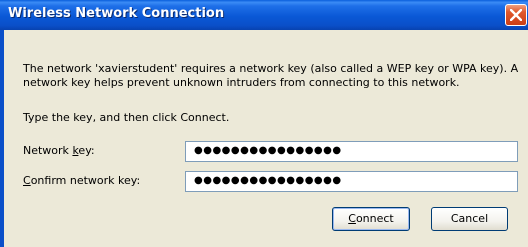 This screenshot has height=247, width=528. What do you see at coordinates (59, 150) in the screenshot?
I see `network-key-label: Network key:` at bounding box center [59, 150].